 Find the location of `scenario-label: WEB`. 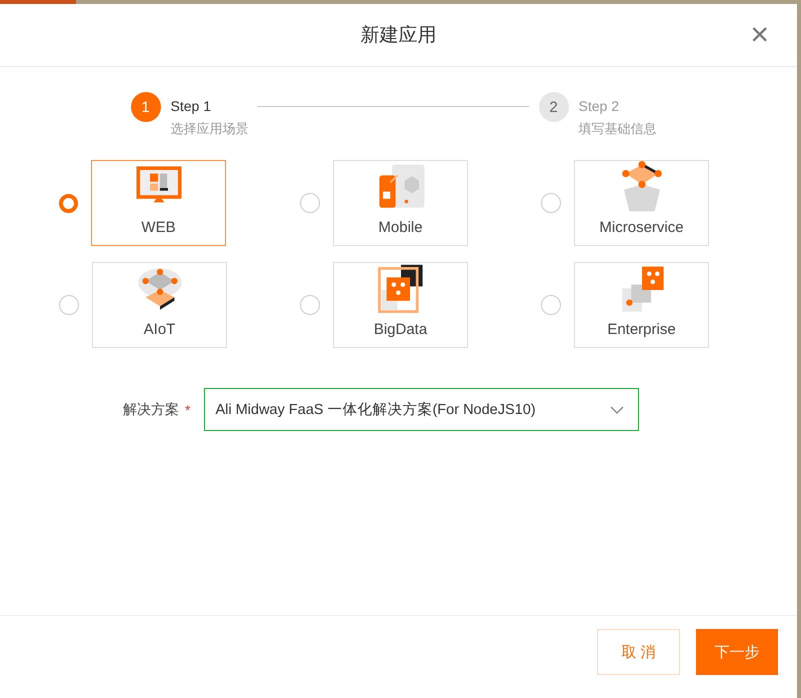

scenario-label: WEB is located at coordinates (158, 227).